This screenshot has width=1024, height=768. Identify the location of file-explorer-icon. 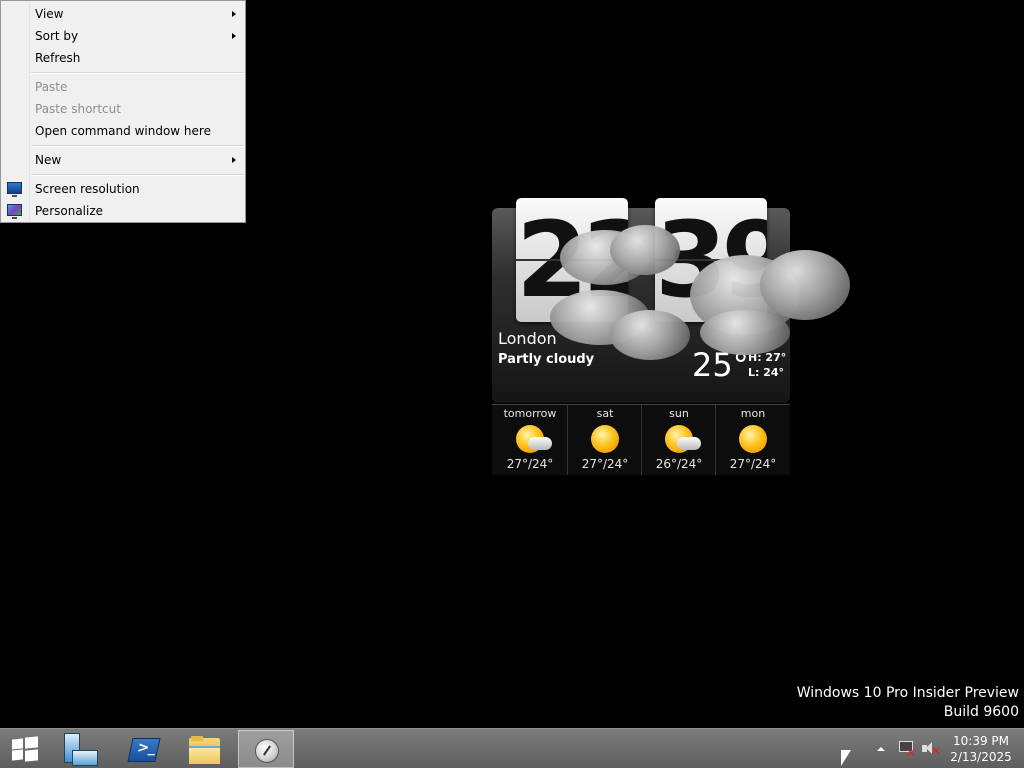
(204, 750).